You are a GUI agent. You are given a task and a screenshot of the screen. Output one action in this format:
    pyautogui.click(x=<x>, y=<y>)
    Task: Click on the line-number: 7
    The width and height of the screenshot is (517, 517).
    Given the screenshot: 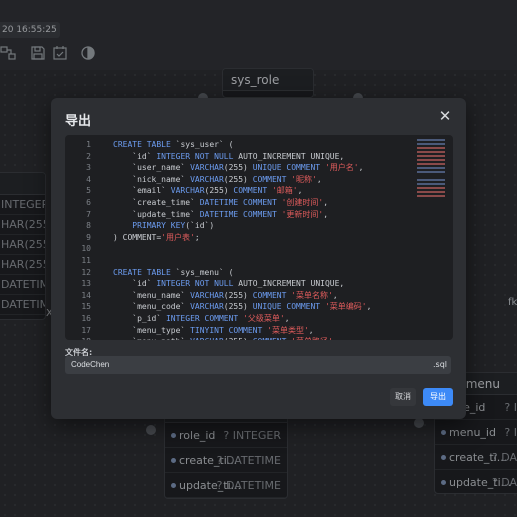 What is the action you would take?
    pyautogui.click(x=88, y=214)
    